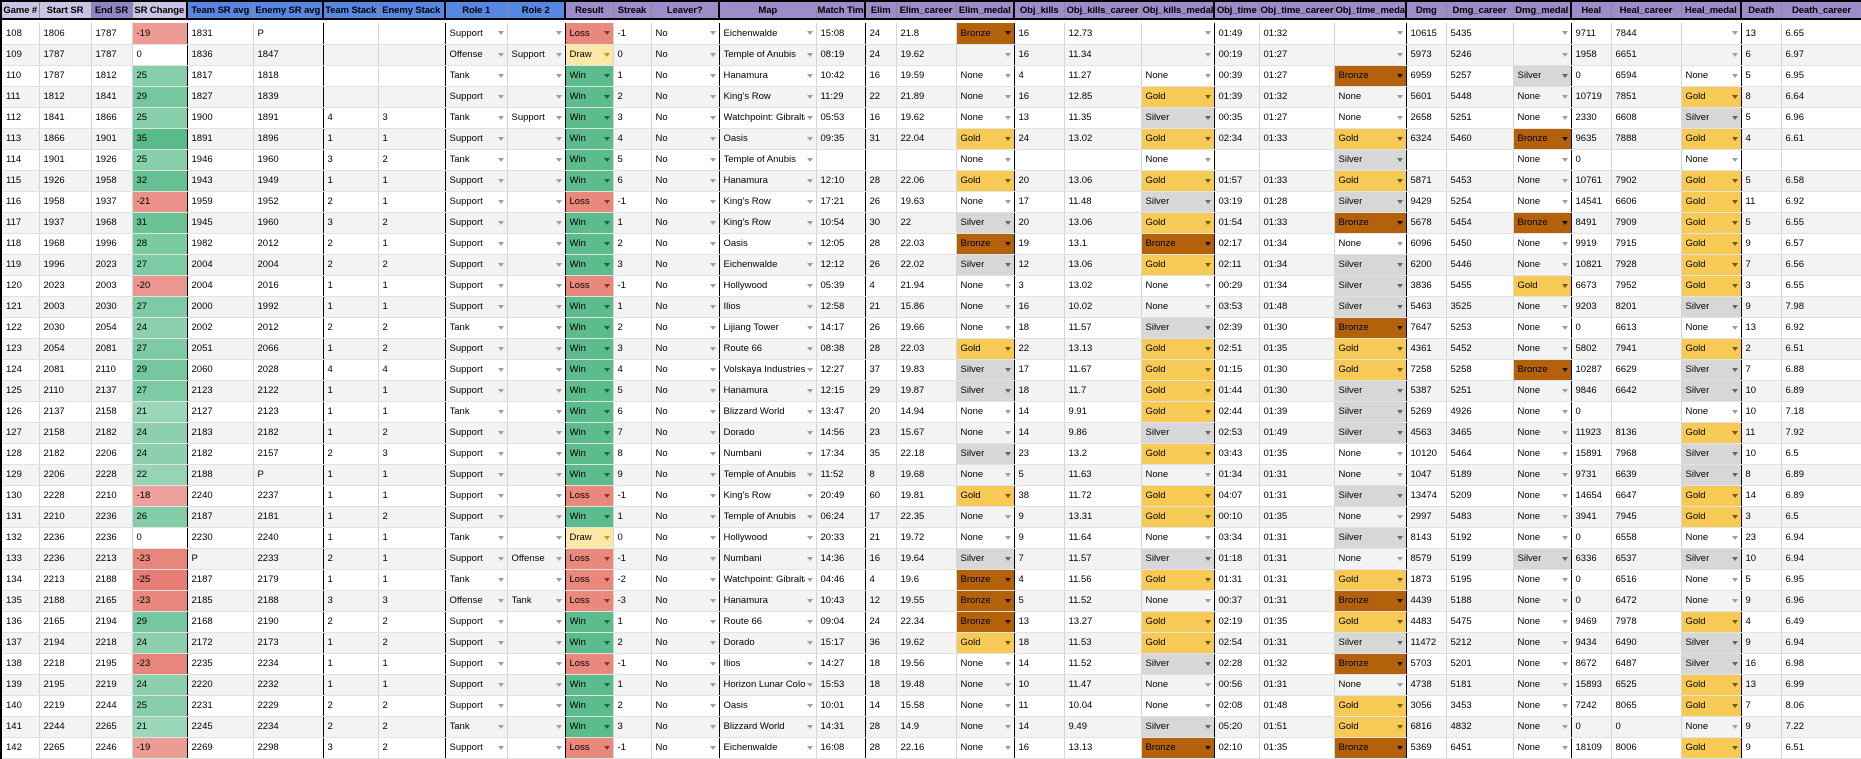  I want to click on cell-death_career: 6.92, so click(1821, 202).